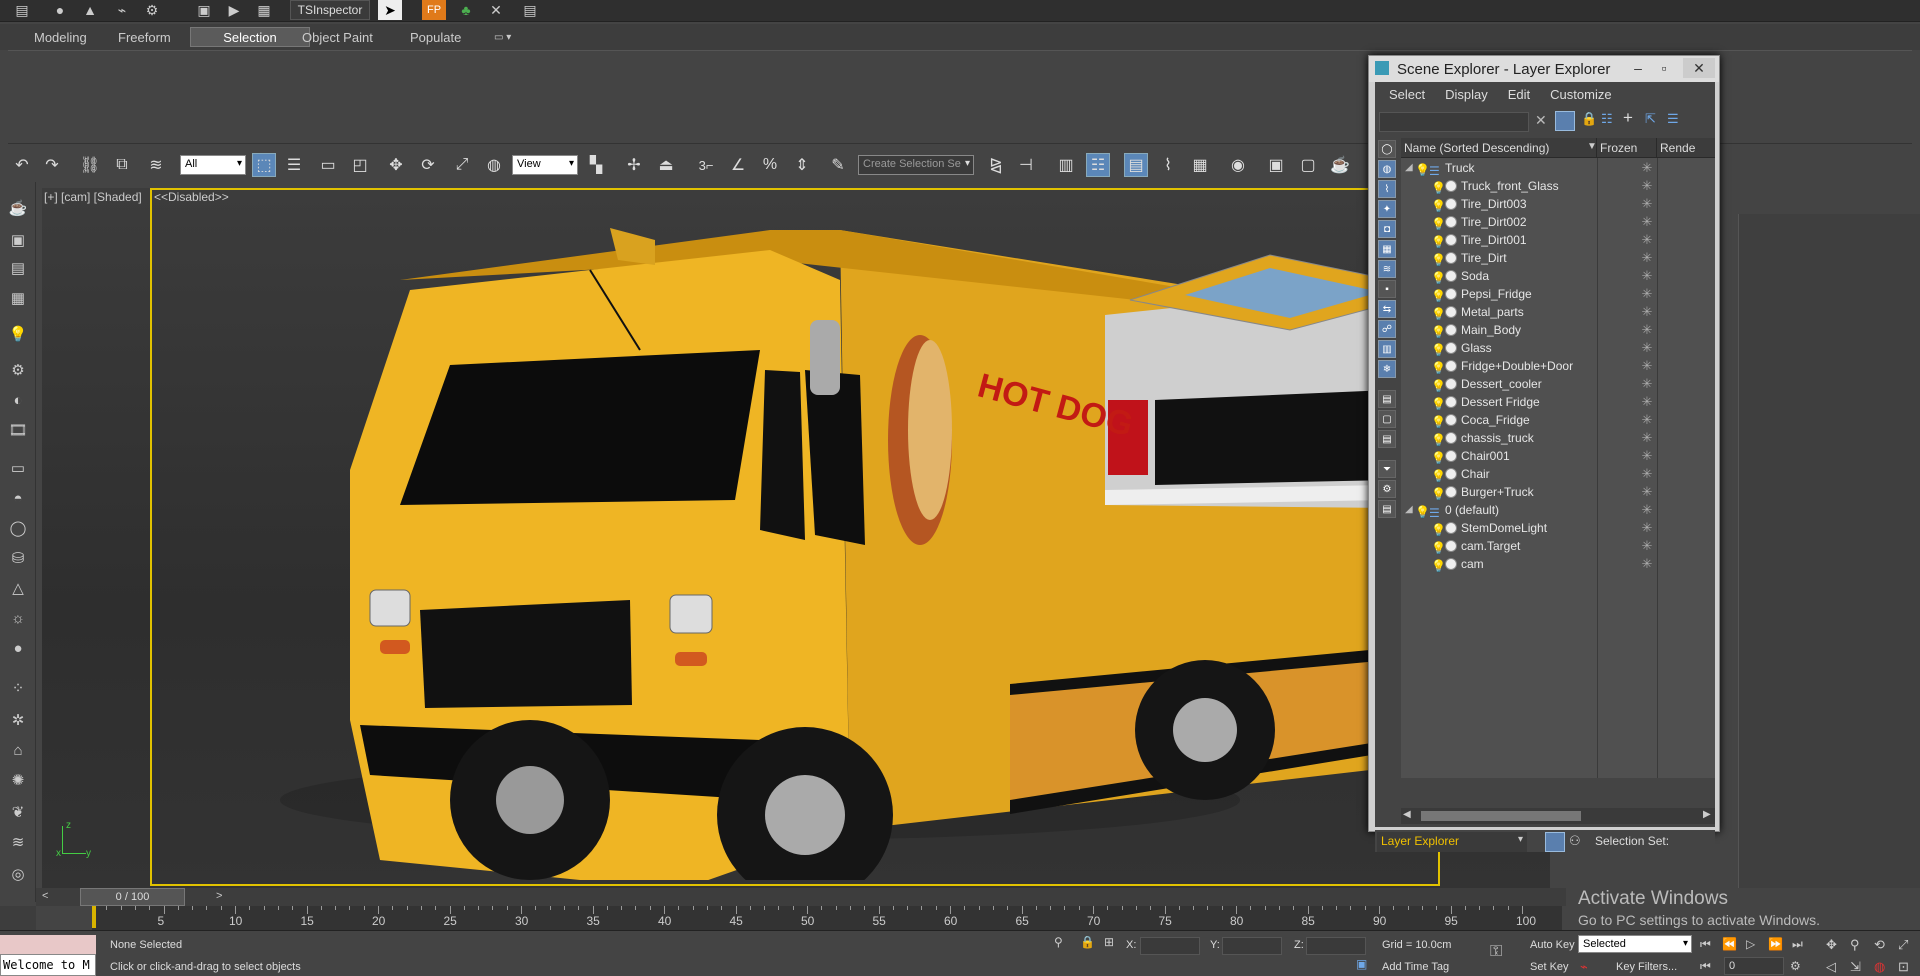 Image resolution: width=1920 pixels, height=976 pixels. What do you see at coordinates (94, 917) in the screenshot?
I see `current-frame-marker` at bounding box center [94, 917].